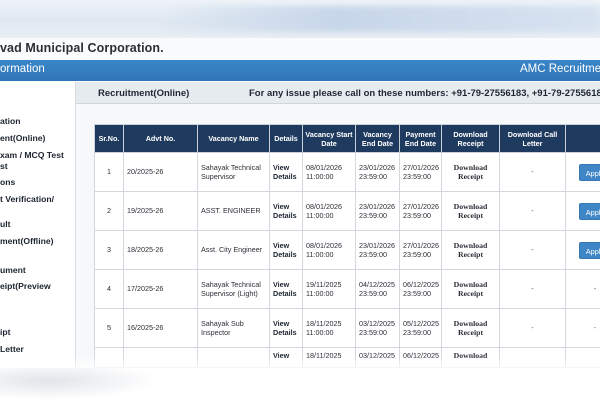  I want to click on header-action, so click(582, 138).